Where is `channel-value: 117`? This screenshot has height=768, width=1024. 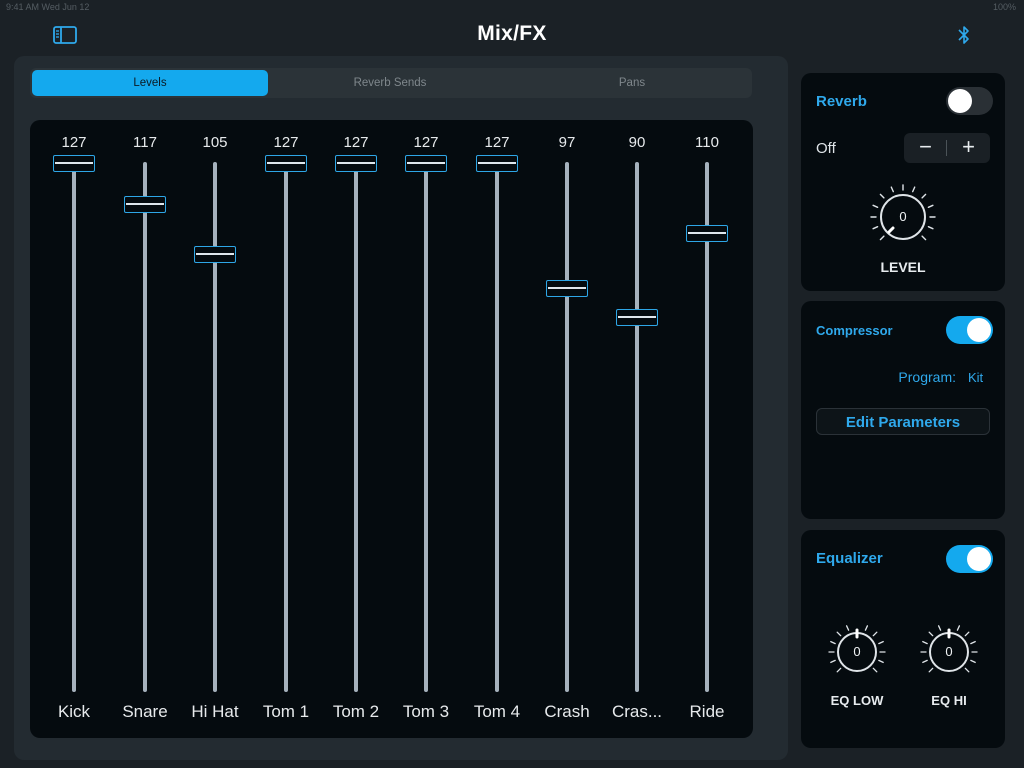 channel-value: 117 is located at coordinates (145, 142).